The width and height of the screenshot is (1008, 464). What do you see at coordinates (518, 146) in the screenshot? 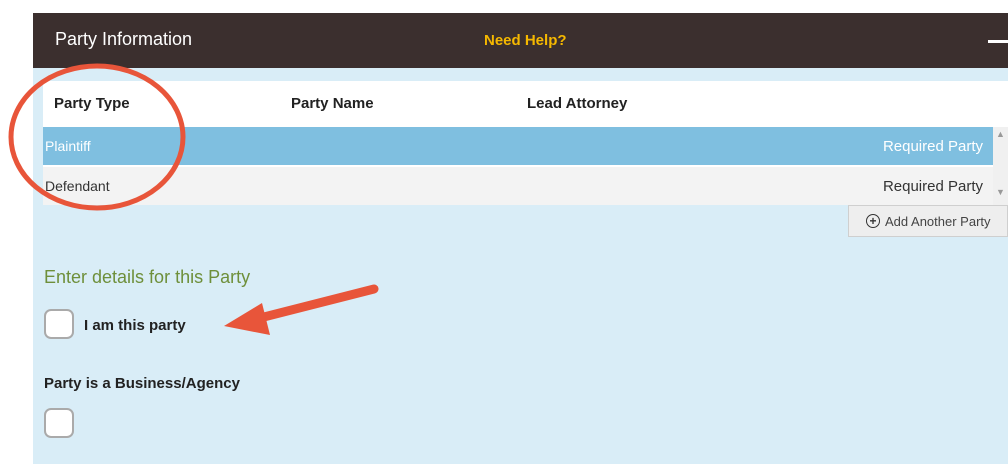
I see `table-row-plaintiff: Plaintiff Required Party` at bounding box center [518, 146].